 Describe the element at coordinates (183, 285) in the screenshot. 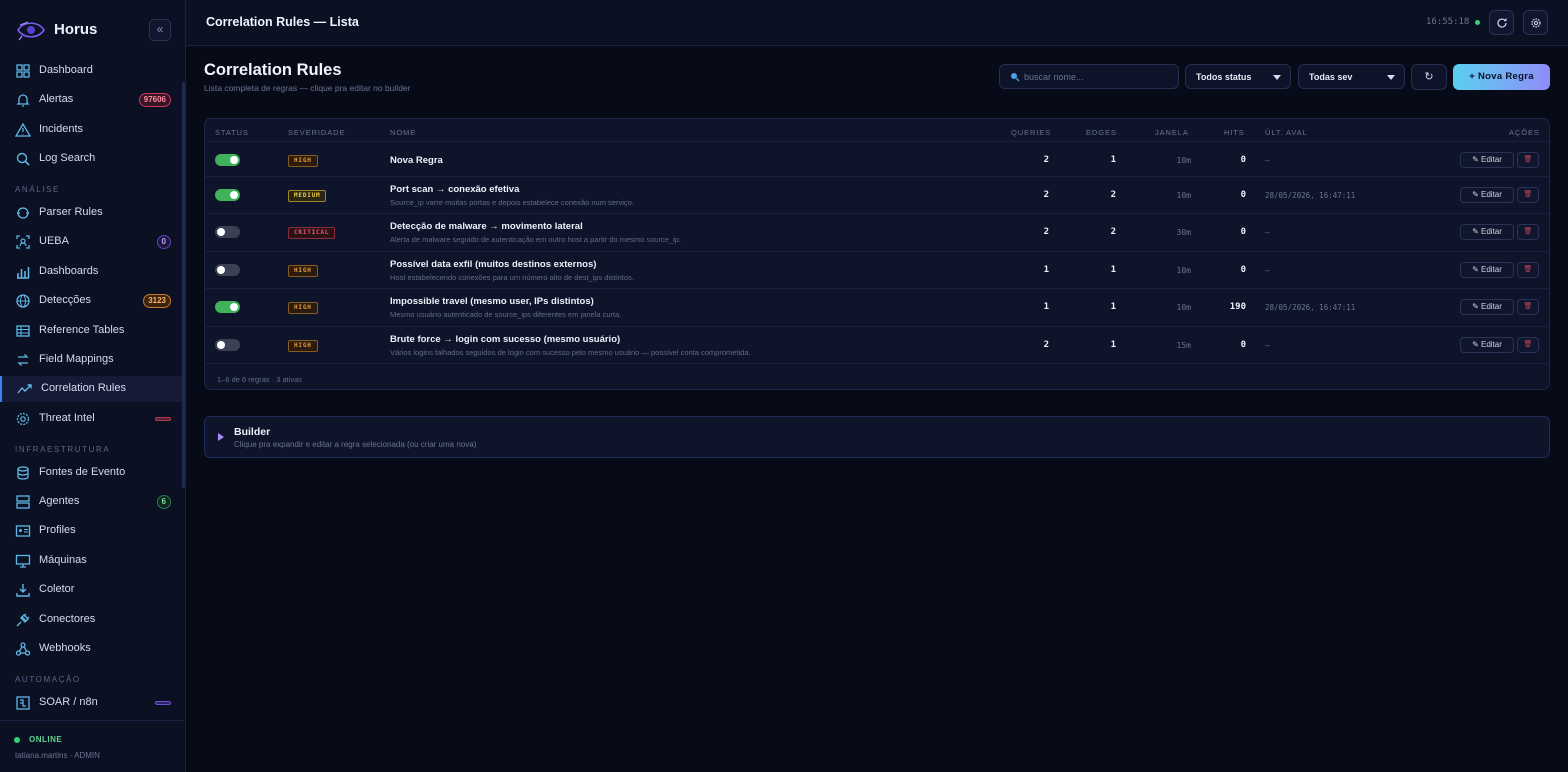

I see `sidebar-scrollbar` at that location.